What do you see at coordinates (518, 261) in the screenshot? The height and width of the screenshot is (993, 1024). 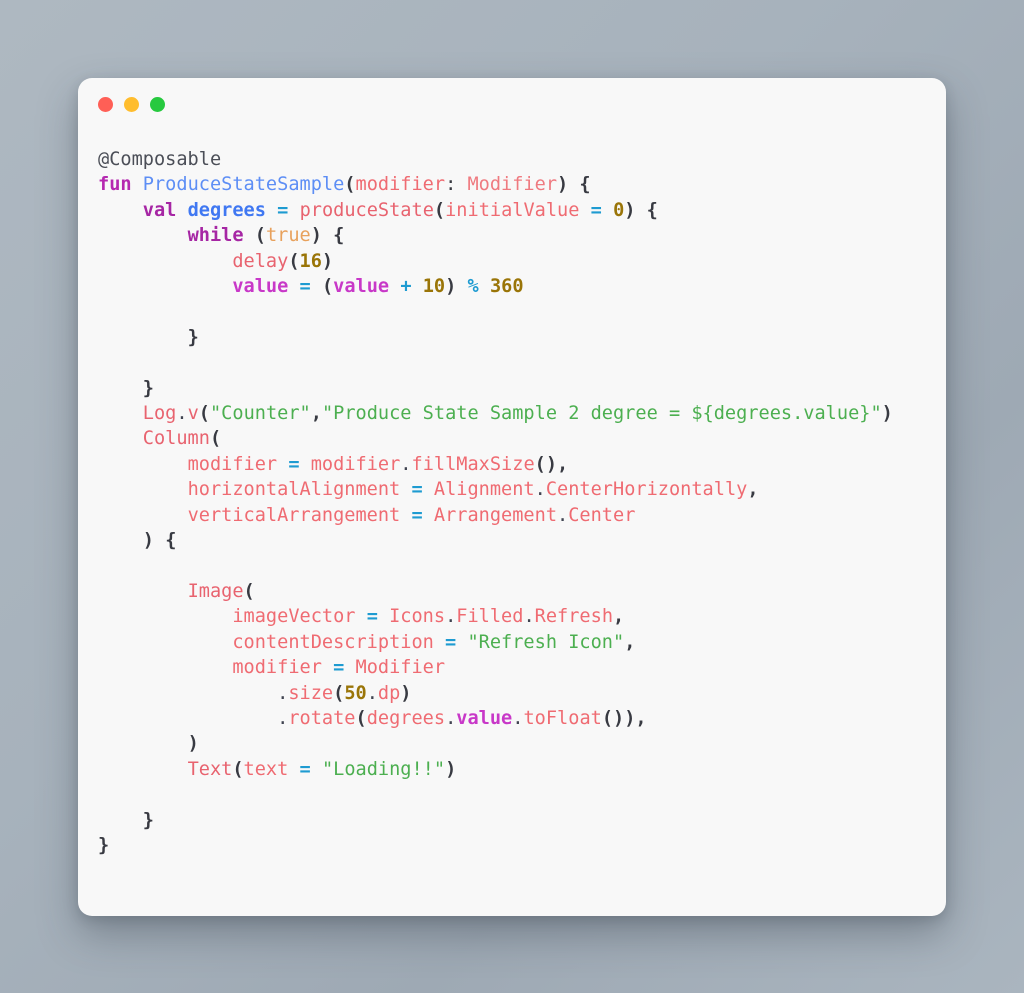 I see `code-line: delay(16)` at bounding box center [518, 261].